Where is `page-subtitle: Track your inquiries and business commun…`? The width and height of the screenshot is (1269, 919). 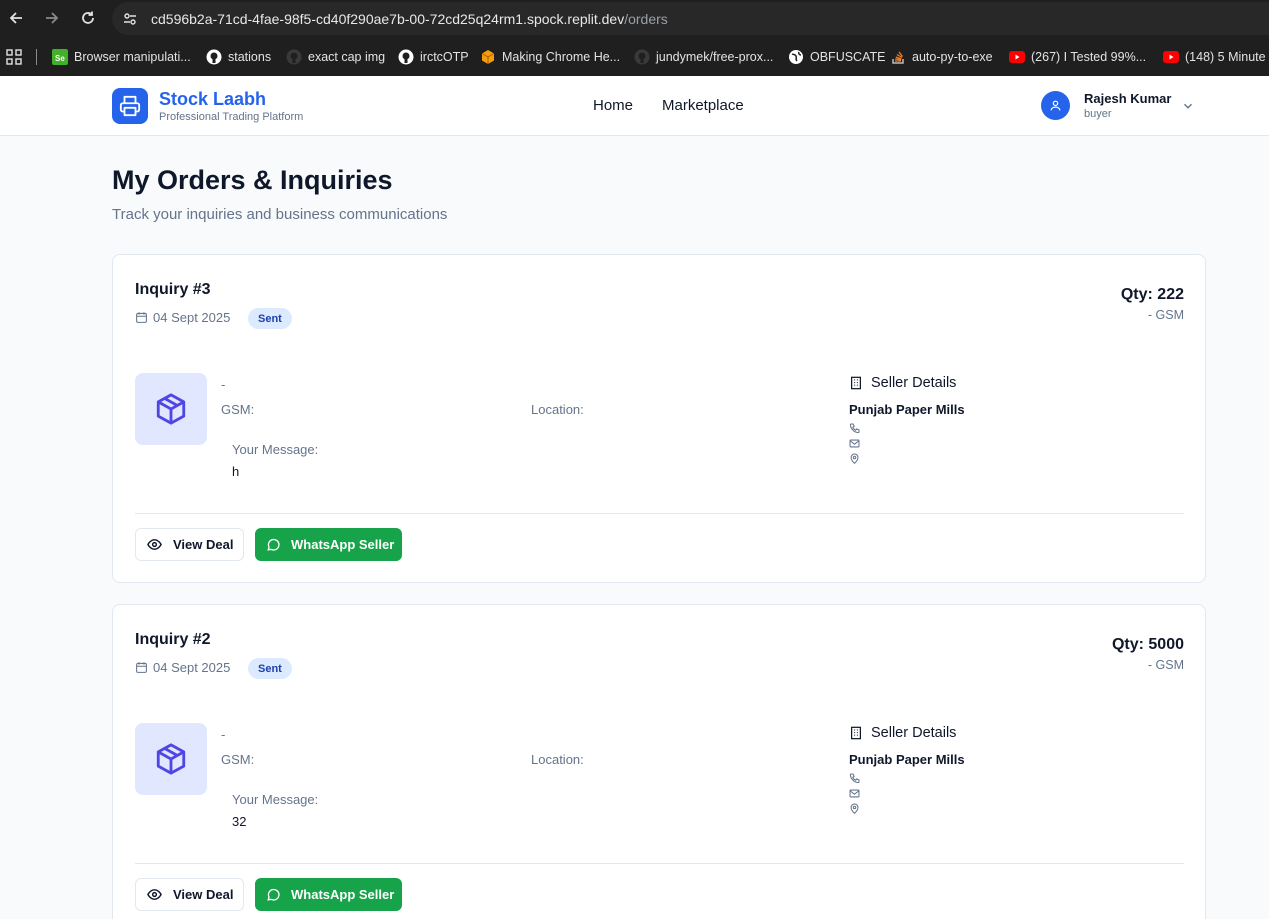 page-subtitle: Track your inquiries and business commun… is located at coordinates (280, 214).